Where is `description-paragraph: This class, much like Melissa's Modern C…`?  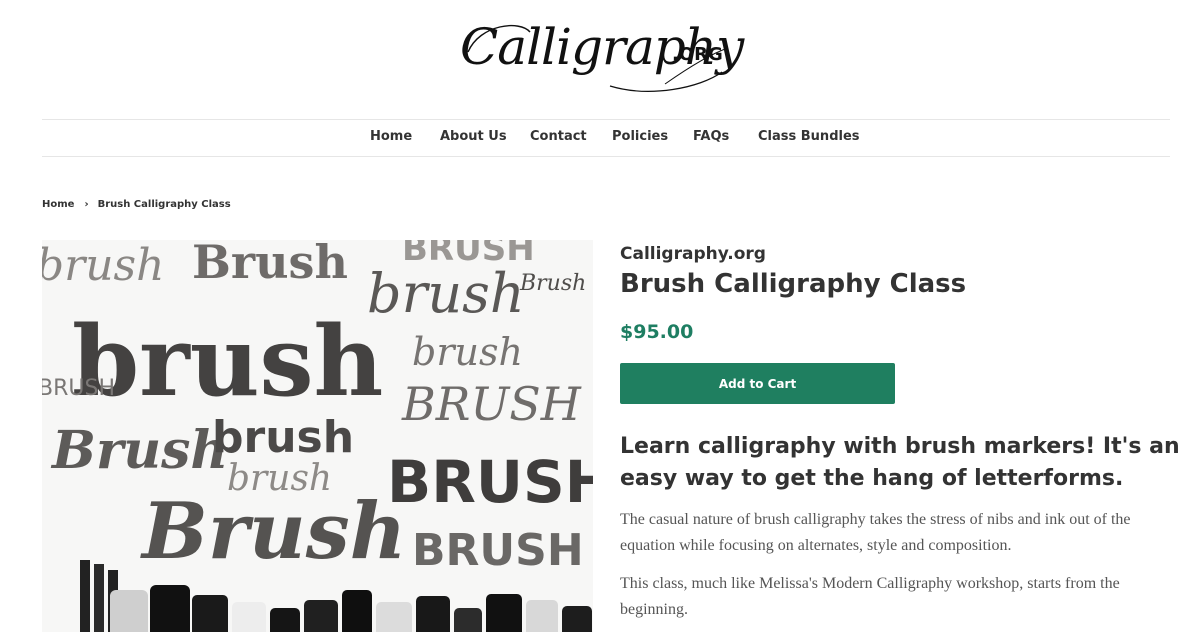
description-paragraph: This class, much like Melissa's Modern C… is located at coordinates (870, 596).